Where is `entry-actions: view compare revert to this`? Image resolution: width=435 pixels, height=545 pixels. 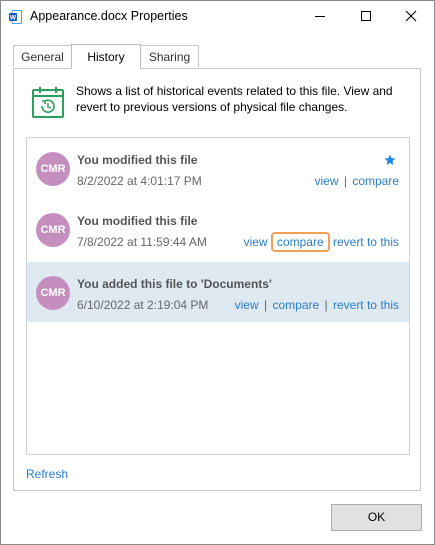 entry-actions: view compare revert to this is located at coordinates (321, 242).